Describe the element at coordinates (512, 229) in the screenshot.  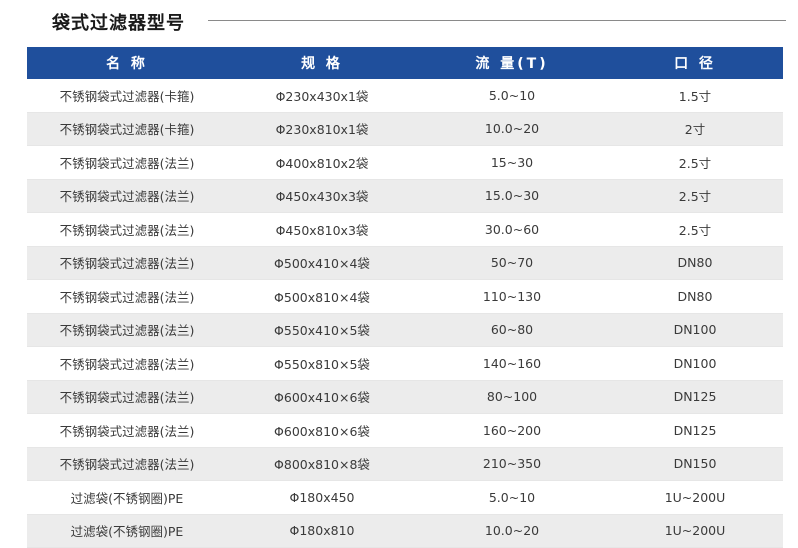
I see `cell-flow: 30.0~60` at that location.